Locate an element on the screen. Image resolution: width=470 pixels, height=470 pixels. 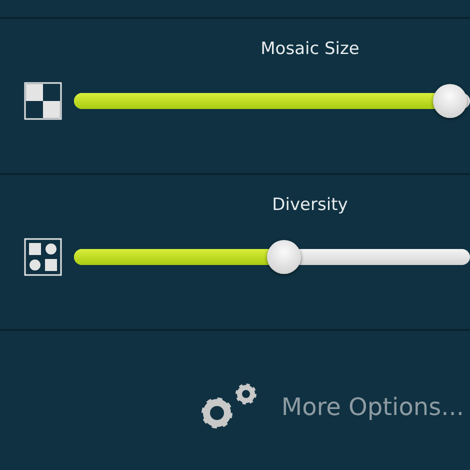
slider-label: Diversity is located at coordinates (310, 205).